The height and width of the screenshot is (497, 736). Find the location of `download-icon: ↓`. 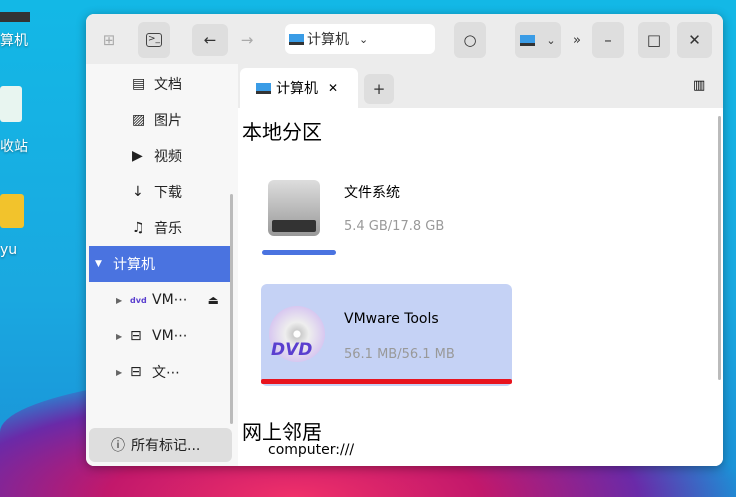

download-icon: ↓ is located at coordinates (138, 192).